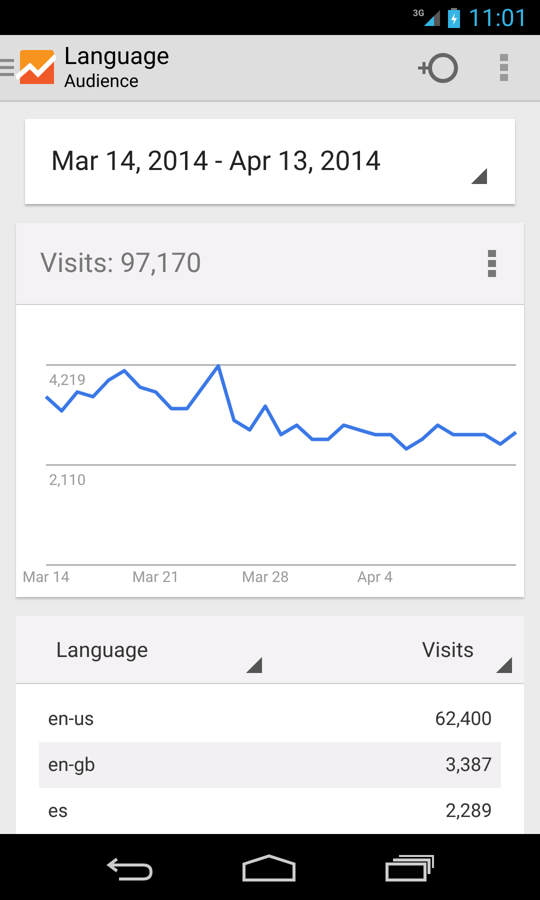 This screenshot has height=900, width=540. I want to click on signal-icon, so click(432, 18).